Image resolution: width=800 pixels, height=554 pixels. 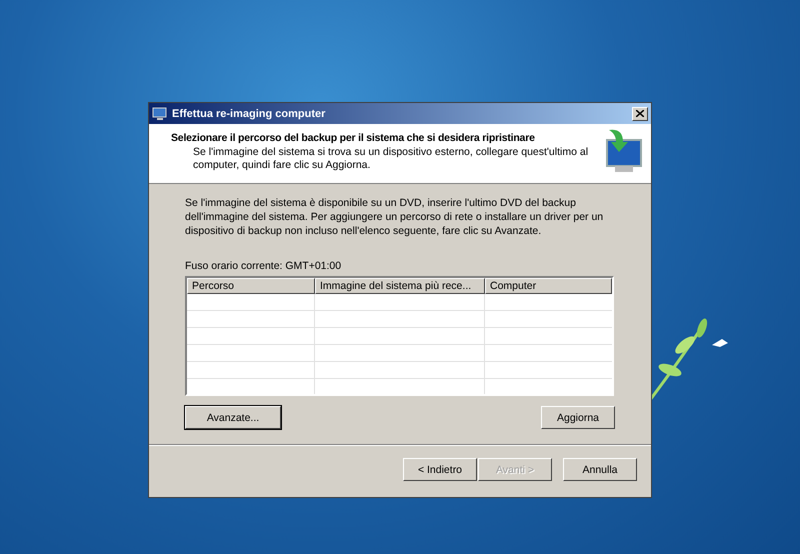 I want to click on header-title: Selezionare il percorso del backup per il sistema che si desidera ripristinare, so click(x=353, y=138).